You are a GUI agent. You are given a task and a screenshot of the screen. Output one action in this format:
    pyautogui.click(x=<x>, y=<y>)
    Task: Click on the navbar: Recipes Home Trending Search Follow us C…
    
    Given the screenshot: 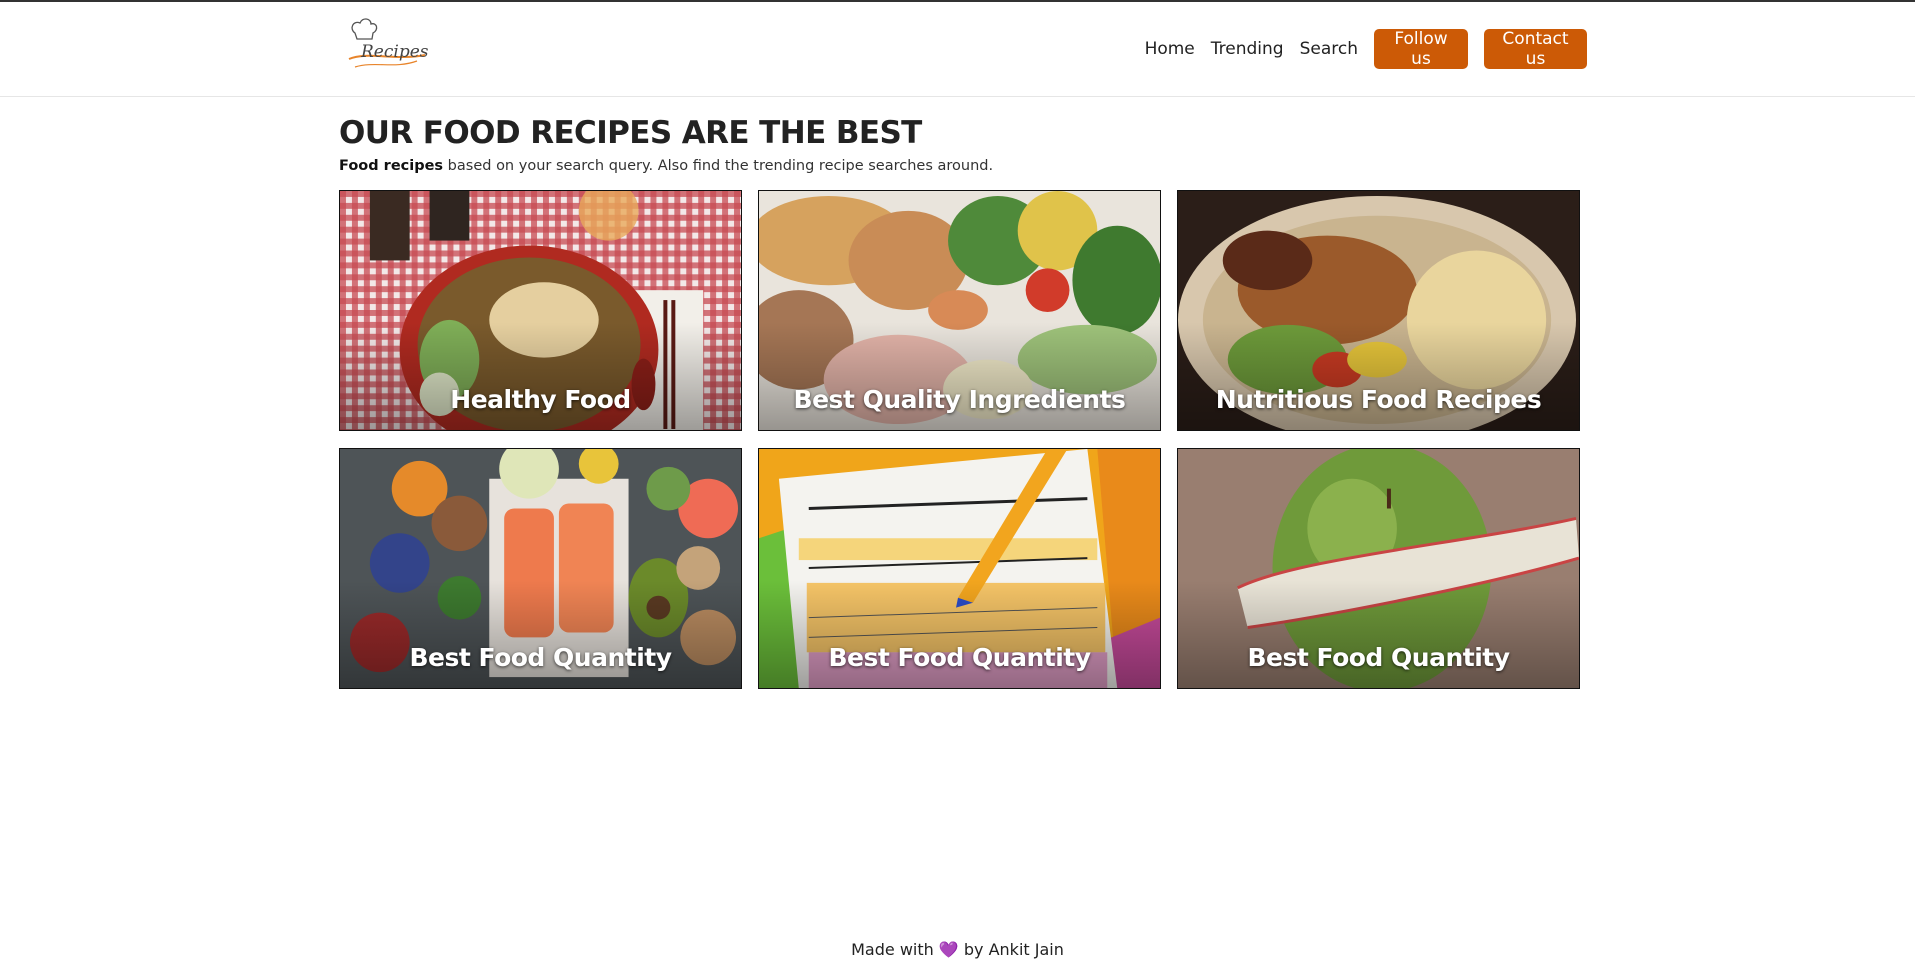 What is the action you would take?
    pyautogui.click(x=957, y=49)
    